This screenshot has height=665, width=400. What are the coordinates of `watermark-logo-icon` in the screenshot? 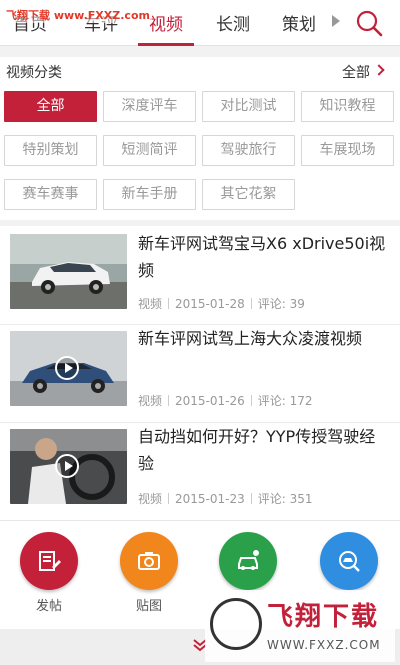 It's located at (236, 624).